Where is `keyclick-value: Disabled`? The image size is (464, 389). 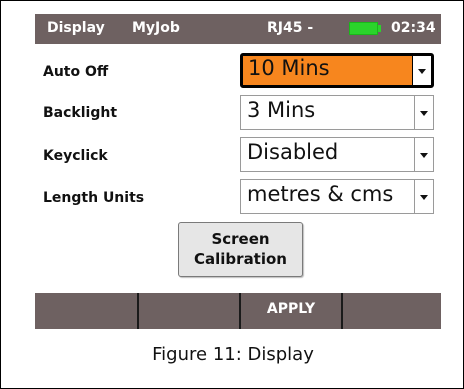
keyclick-value: Disabled is located at coordinates (293, 152).